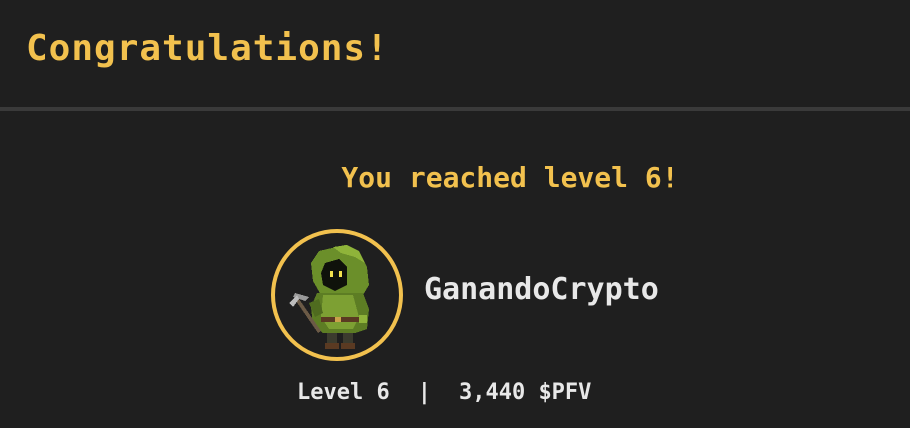  I want to click on player-stats: Level 6 | 3,440 $PFV, so click(444, 392).